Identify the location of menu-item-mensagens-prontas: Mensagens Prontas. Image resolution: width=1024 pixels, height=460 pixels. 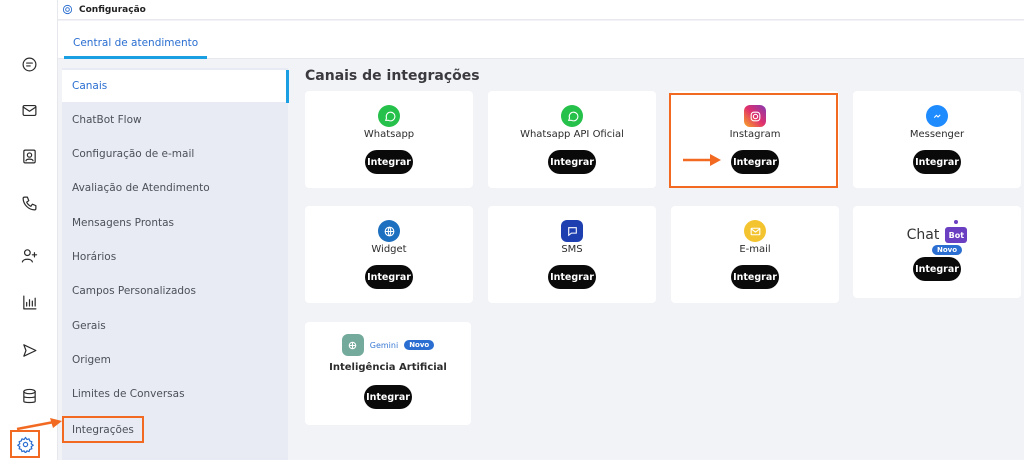
(175, 223).